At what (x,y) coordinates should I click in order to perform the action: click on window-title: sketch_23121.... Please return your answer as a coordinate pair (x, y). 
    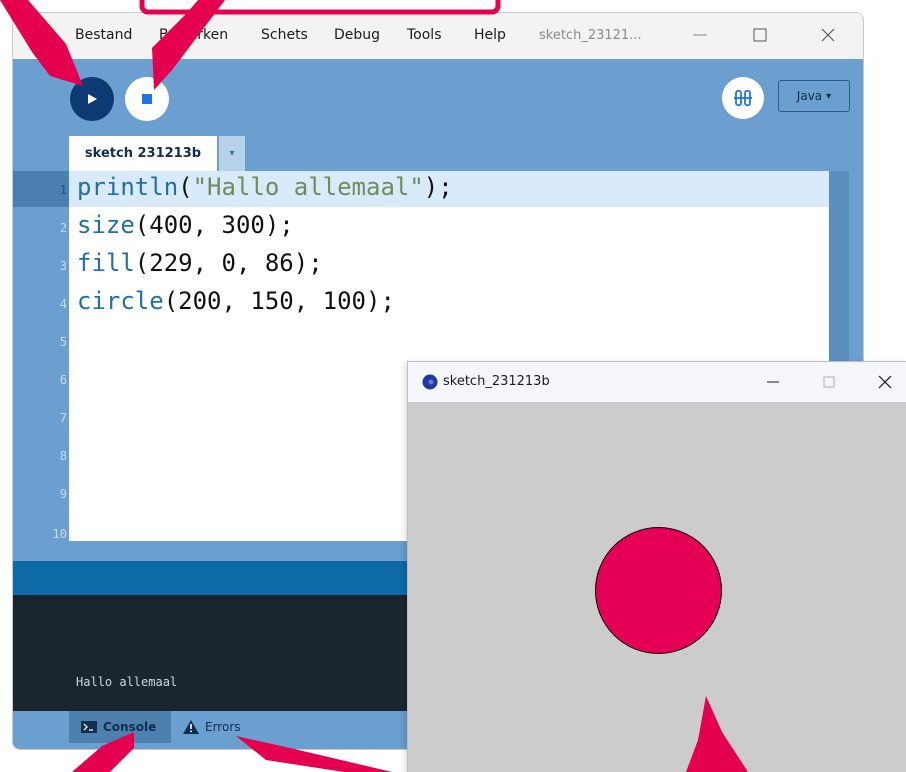
    Looking at the image, I should click on (590, 35).